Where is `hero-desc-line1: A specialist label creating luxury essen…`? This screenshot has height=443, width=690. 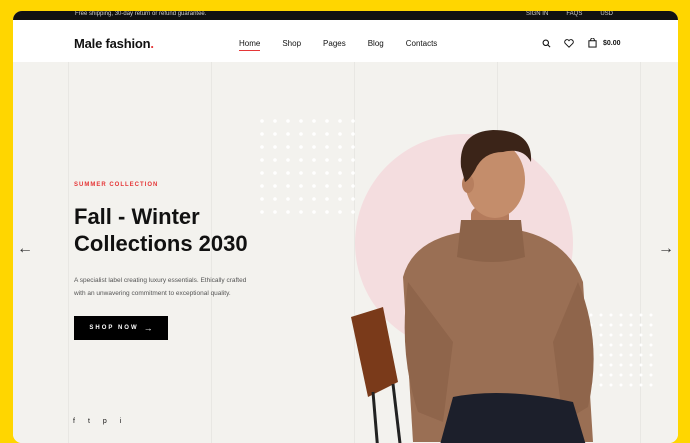
hero-desc-line1: A specialist label creating luxury essen… is located at coordinates (160, 280).